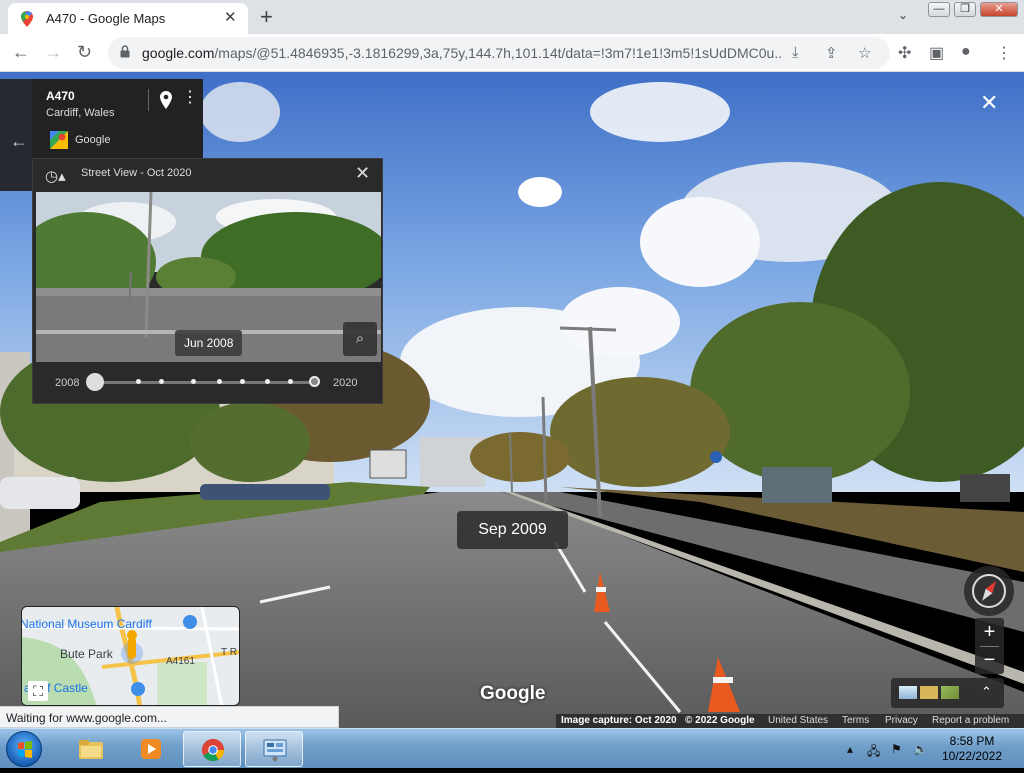 This screenshot has width=1024, height=773. I want to click on compass-icon, so click(989, 591).